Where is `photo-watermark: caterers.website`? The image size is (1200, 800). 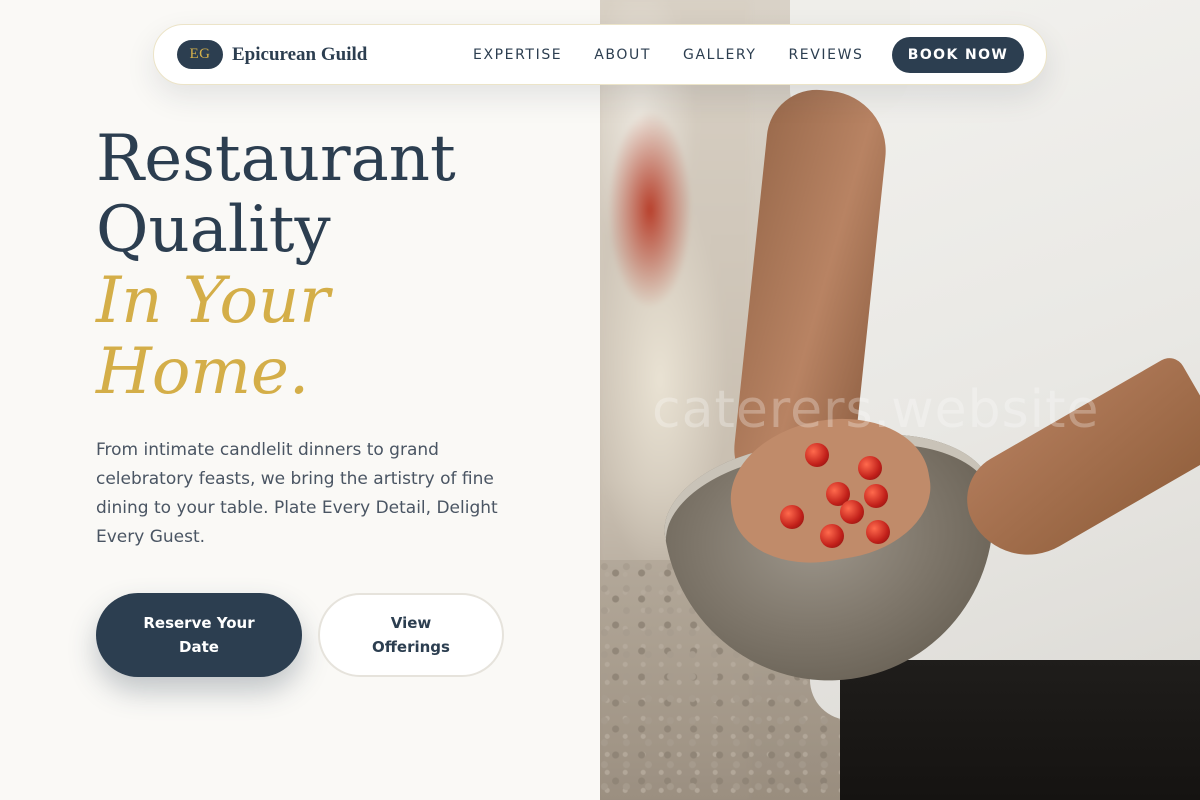 photo-watermark: caterers.website is located at coordinates (876, 410).